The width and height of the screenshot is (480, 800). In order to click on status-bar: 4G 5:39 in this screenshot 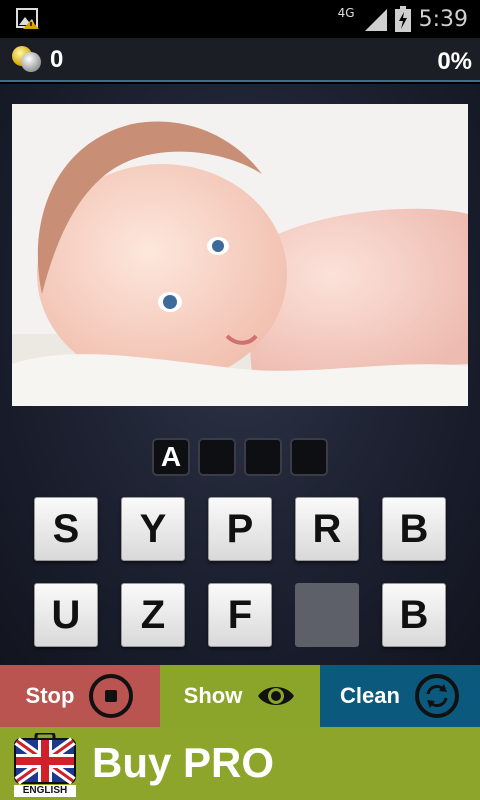, I will do `click(240, 19)`.